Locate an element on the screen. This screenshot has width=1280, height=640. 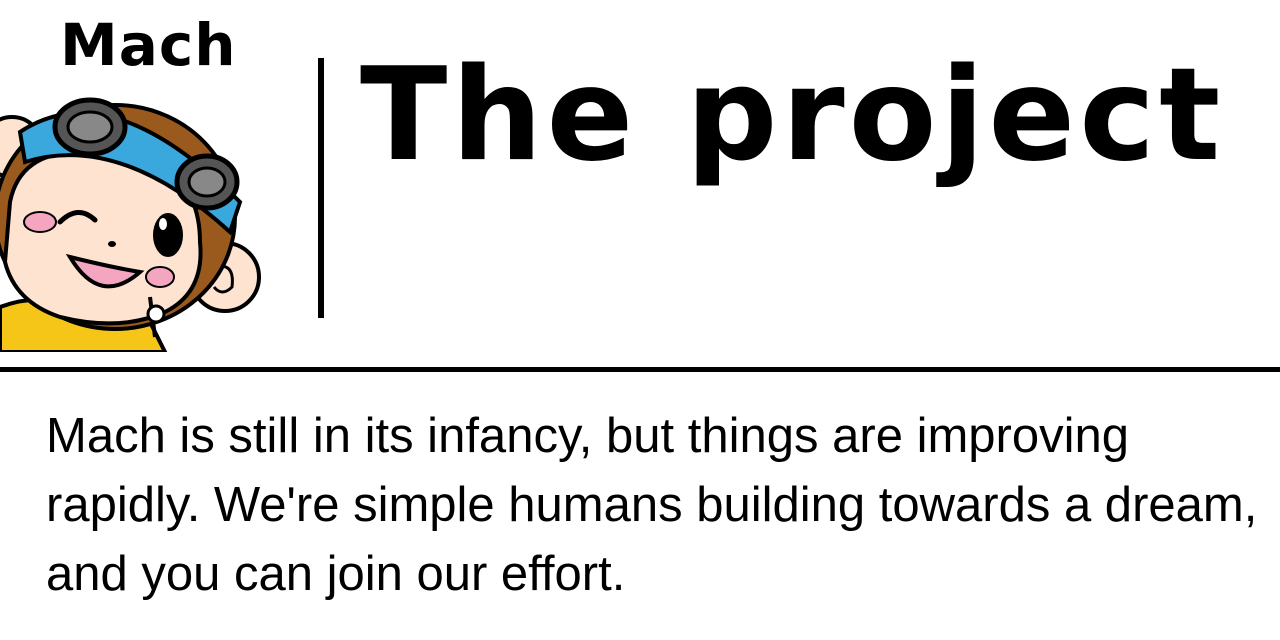
horizontal-divider is located at coordinates (640, 369).